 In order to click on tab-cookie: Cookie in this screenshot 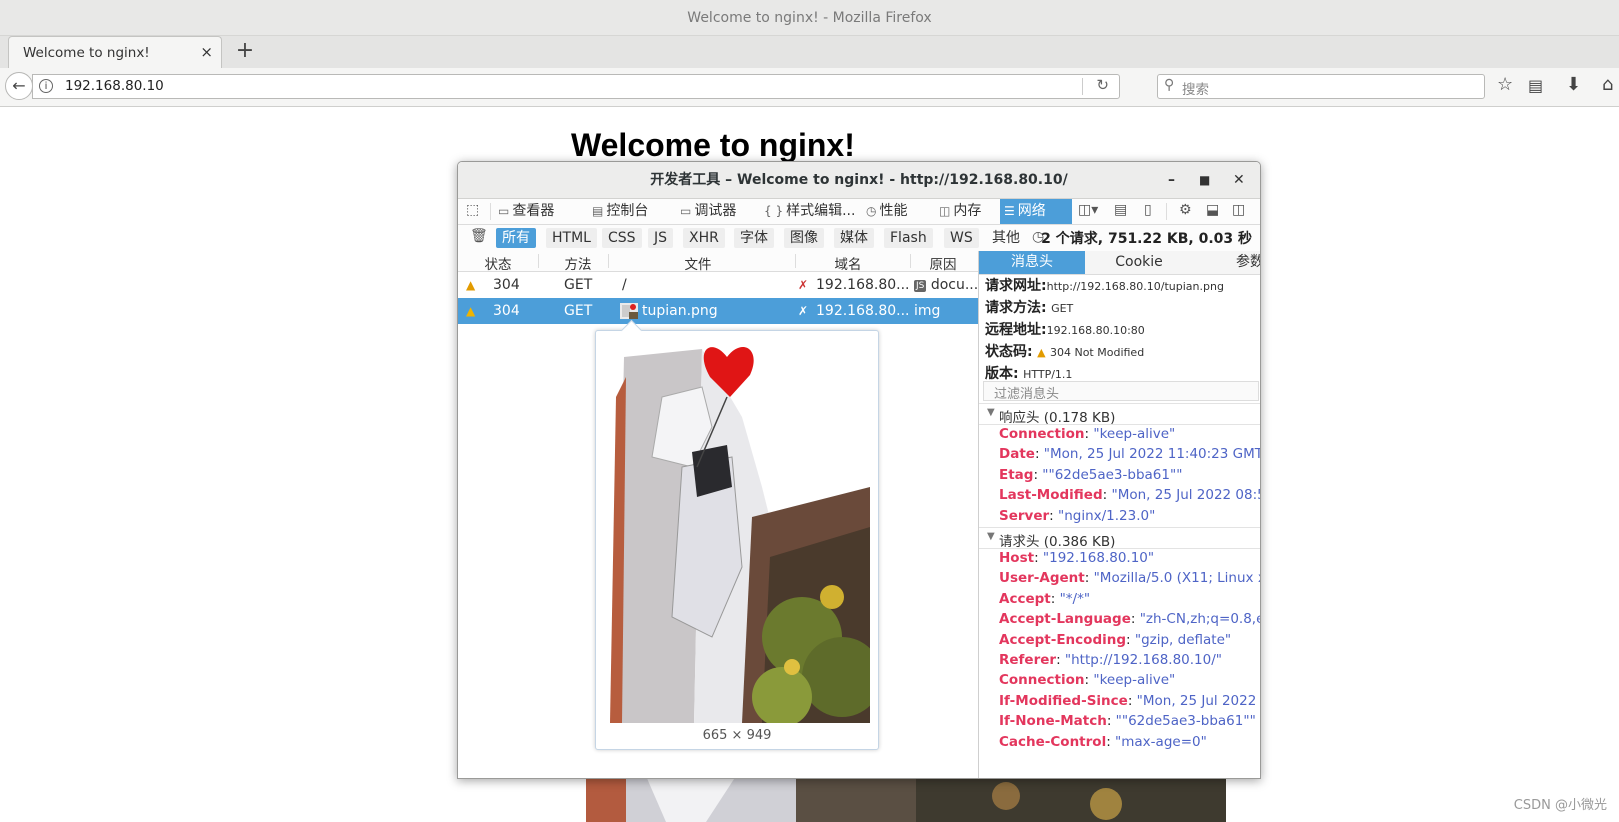, I will do `click(1139, 262)`.